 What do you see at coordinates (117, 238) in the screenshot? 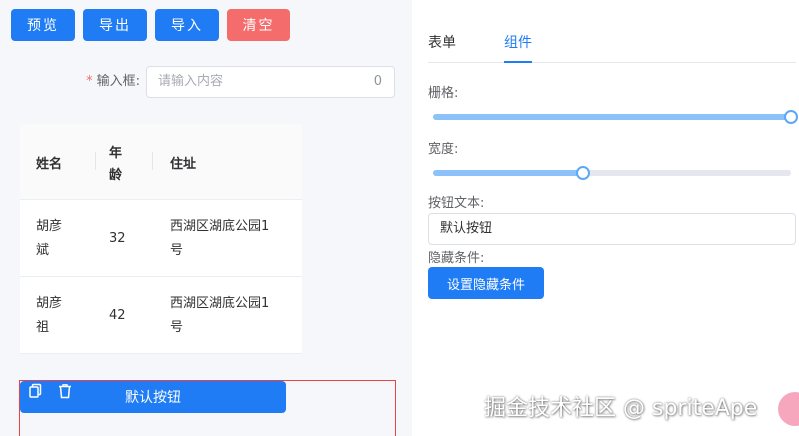
I see `cell-age: 32` at bounding box center [117, 238].